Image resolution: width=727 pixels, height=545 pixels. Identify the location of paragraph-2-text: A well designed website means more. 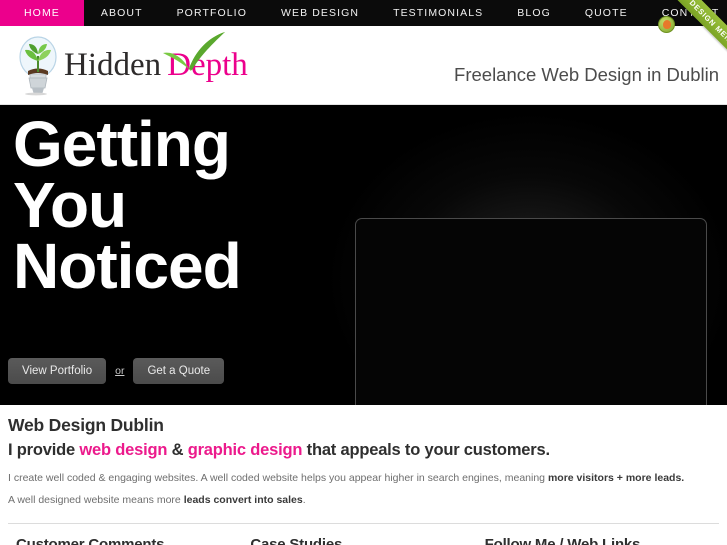
(96, 499).